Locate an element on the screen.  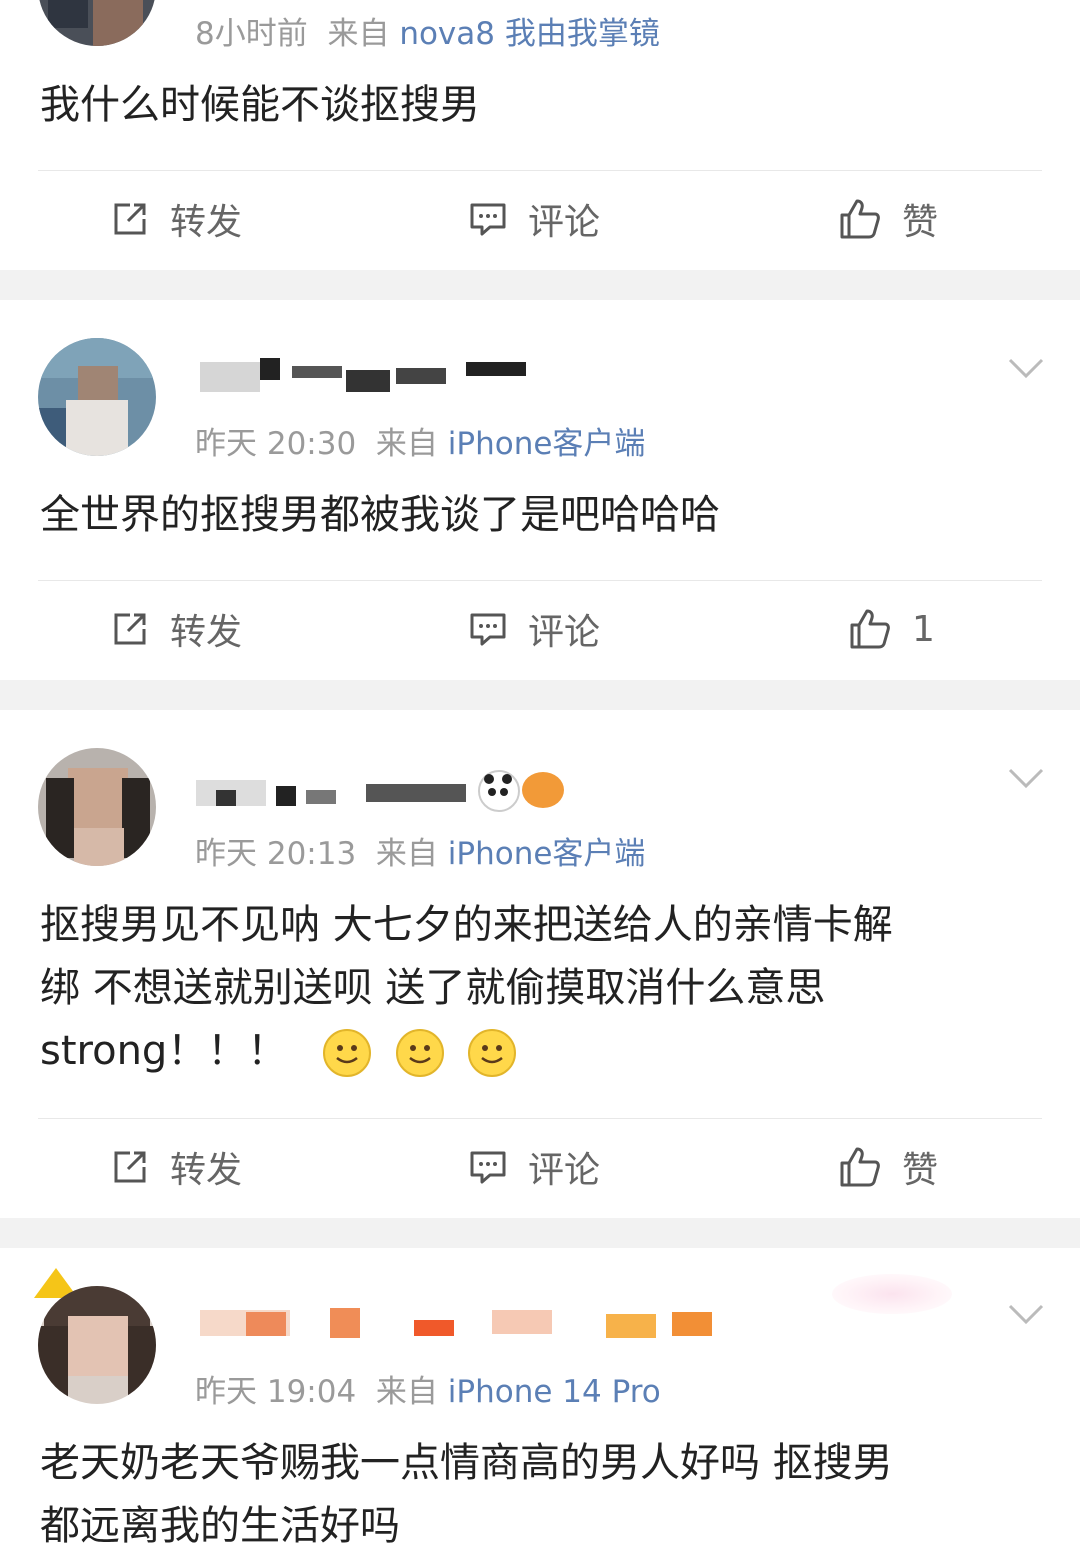
post-meta: 昨天 20:13 来自 iPhone客户端 is located at coordinates (420, 850).